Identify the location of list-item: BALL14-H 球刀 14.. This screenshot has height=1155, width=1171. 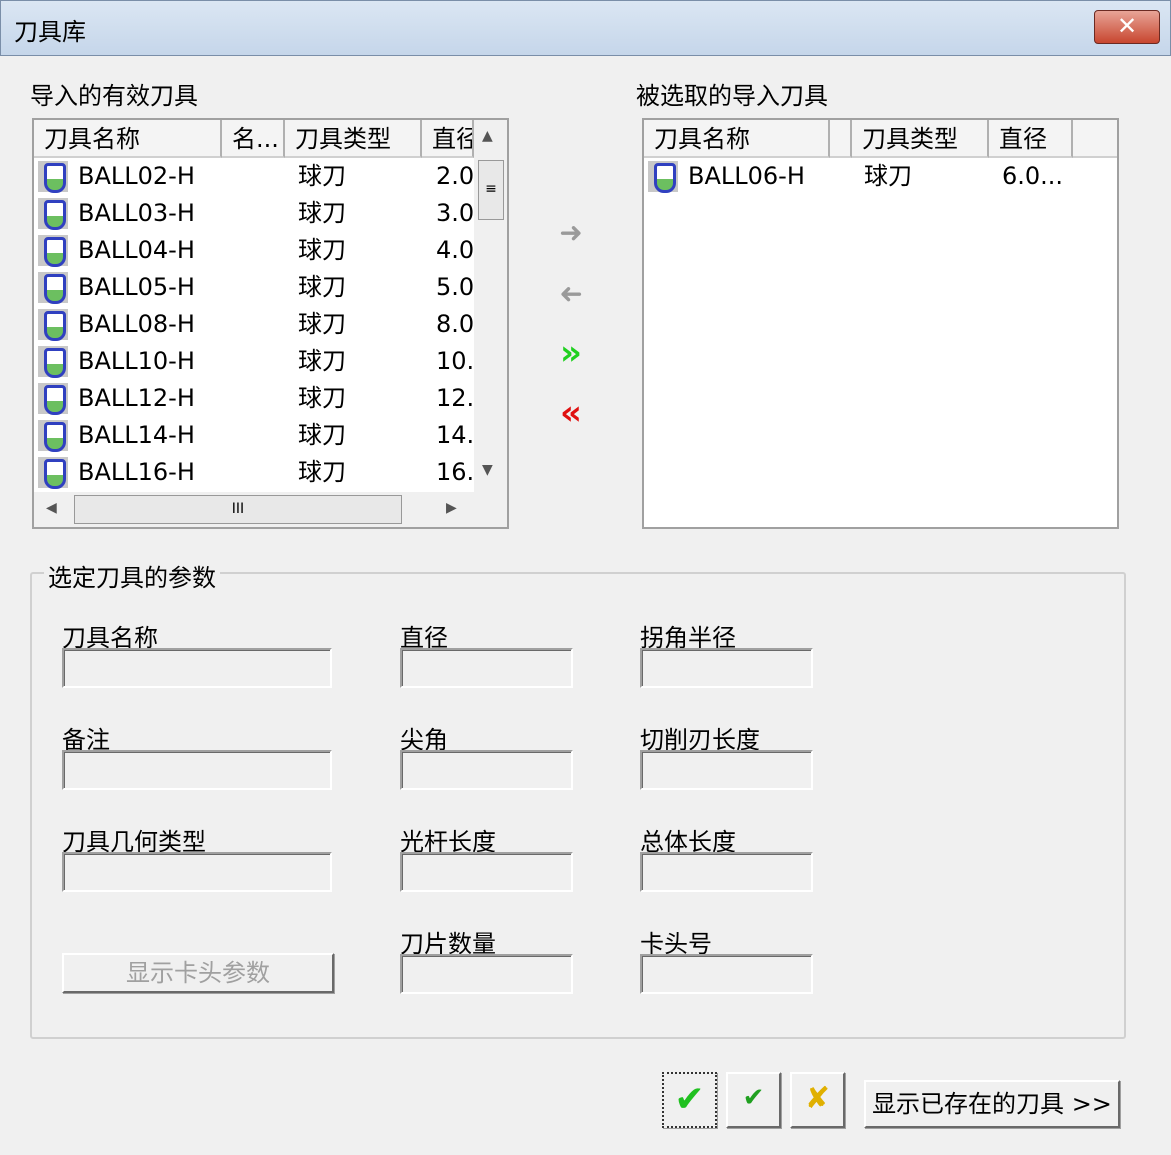
(254, 435).